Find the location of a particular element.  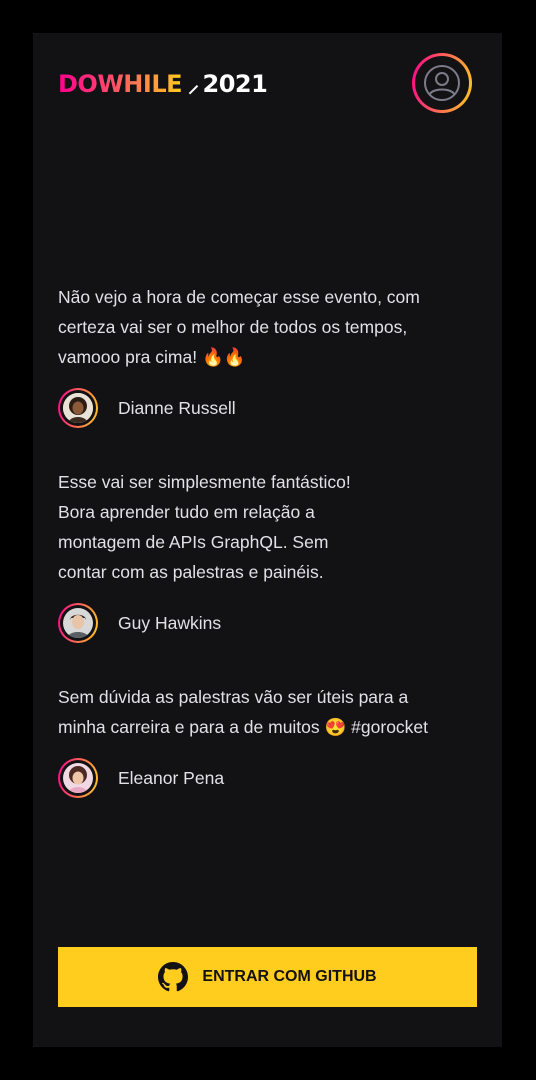

message-author: Dianne Russell is located at coordinates (263, 408).